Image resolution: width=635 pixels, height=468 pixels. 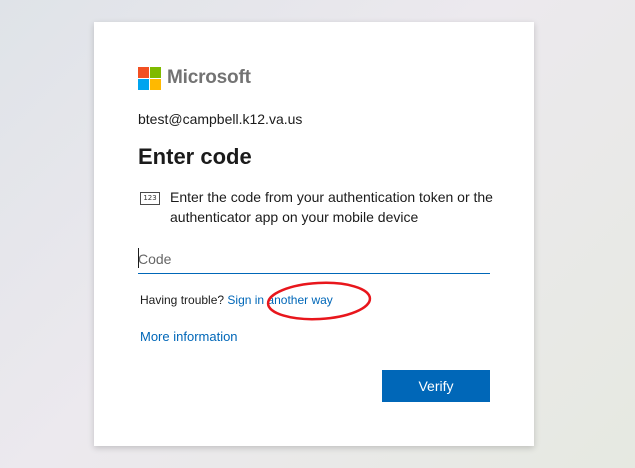 What do you see at coordinates (143, 84) in the screenshot?
I see `logo-square-blue` at bounding box center [143, 84].